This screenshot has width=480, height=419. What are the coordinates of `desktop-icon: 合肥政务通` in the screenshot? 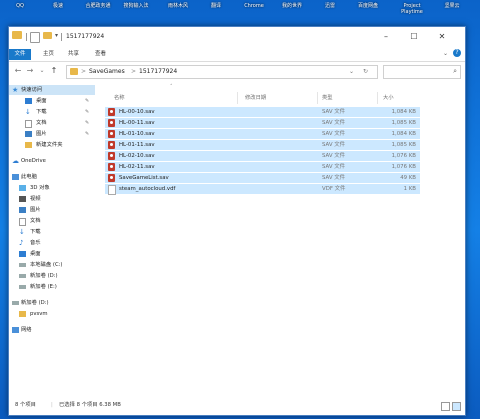 It's located at (98, 6).